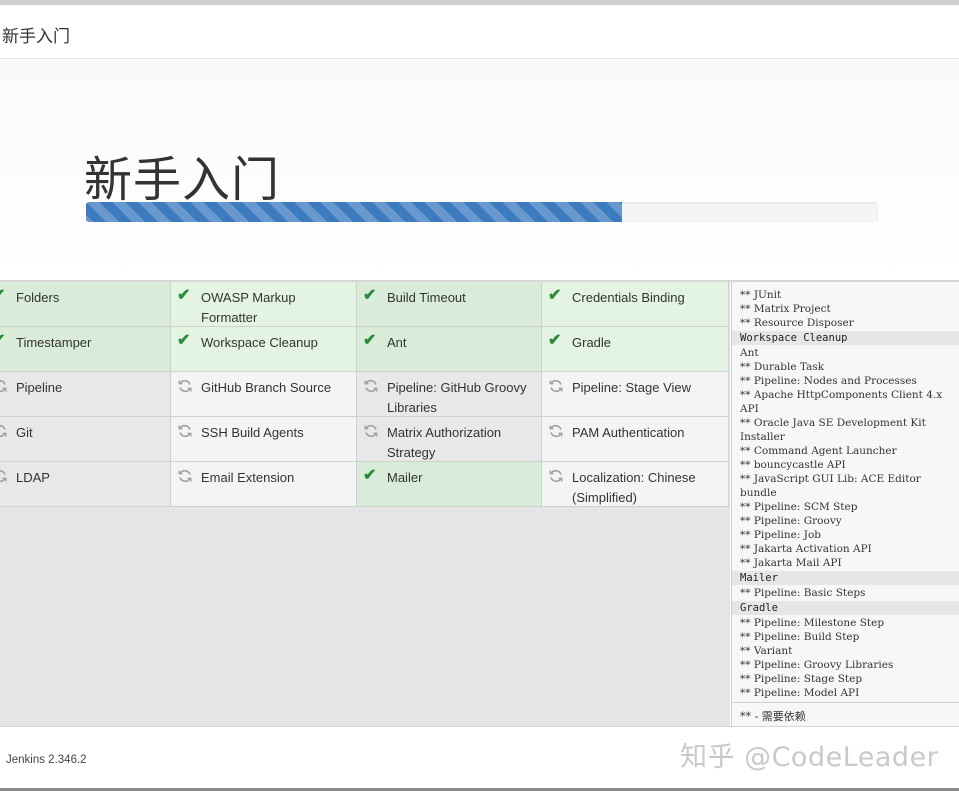 This screenshot has height=791, width=959. I want to click on plugin-name: Credentials Binding, so click(628, 297).